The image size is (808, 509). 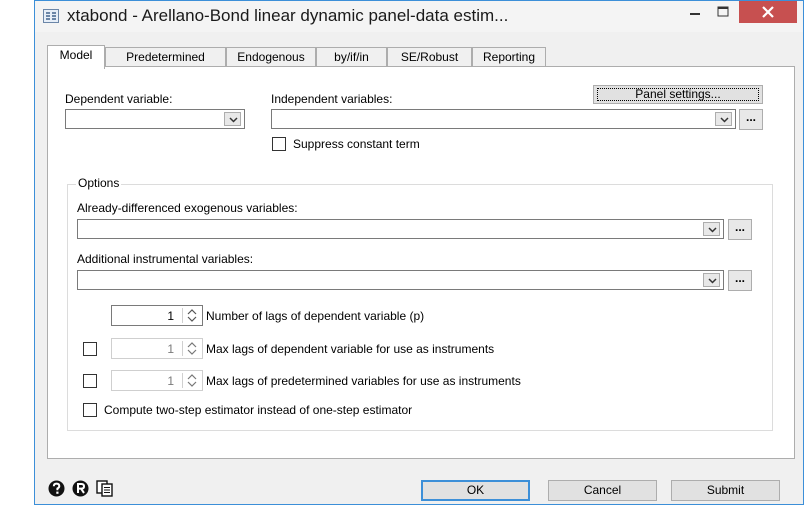 I want to click on independent-variables-dropdown, so click(x=723, y=119).